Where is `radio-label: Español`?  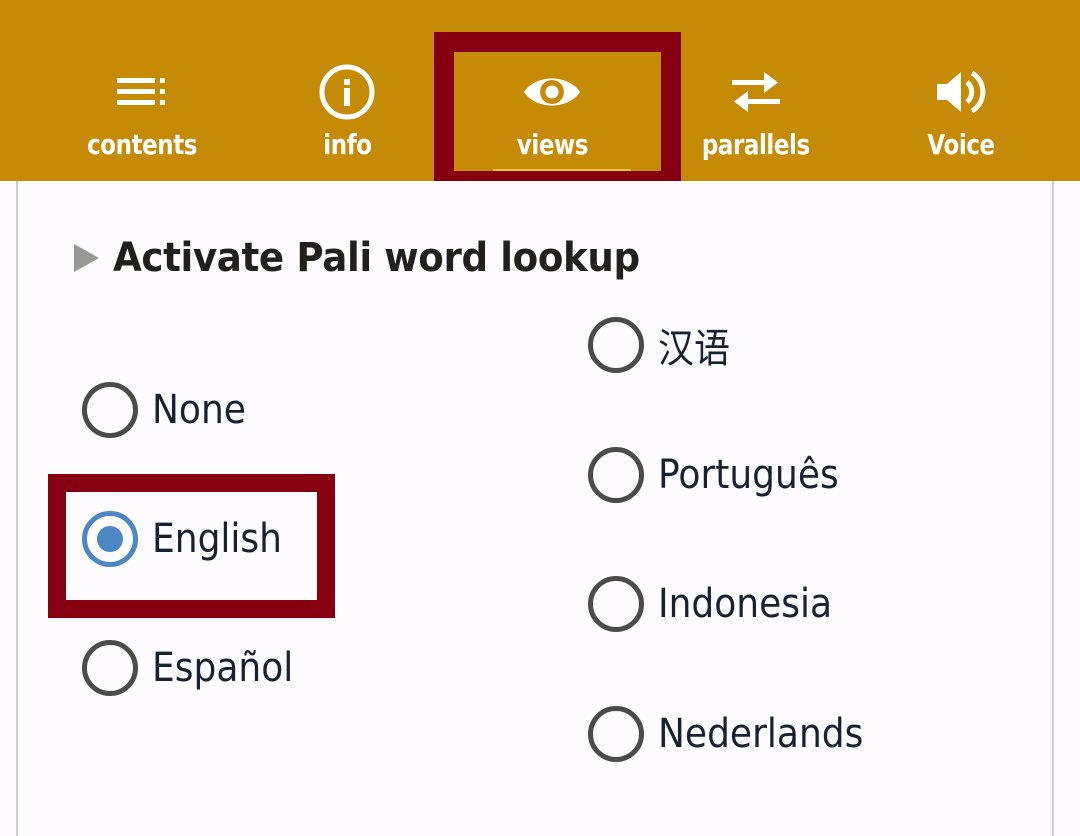
radio-label: Español is located at coordinates (223, 668).